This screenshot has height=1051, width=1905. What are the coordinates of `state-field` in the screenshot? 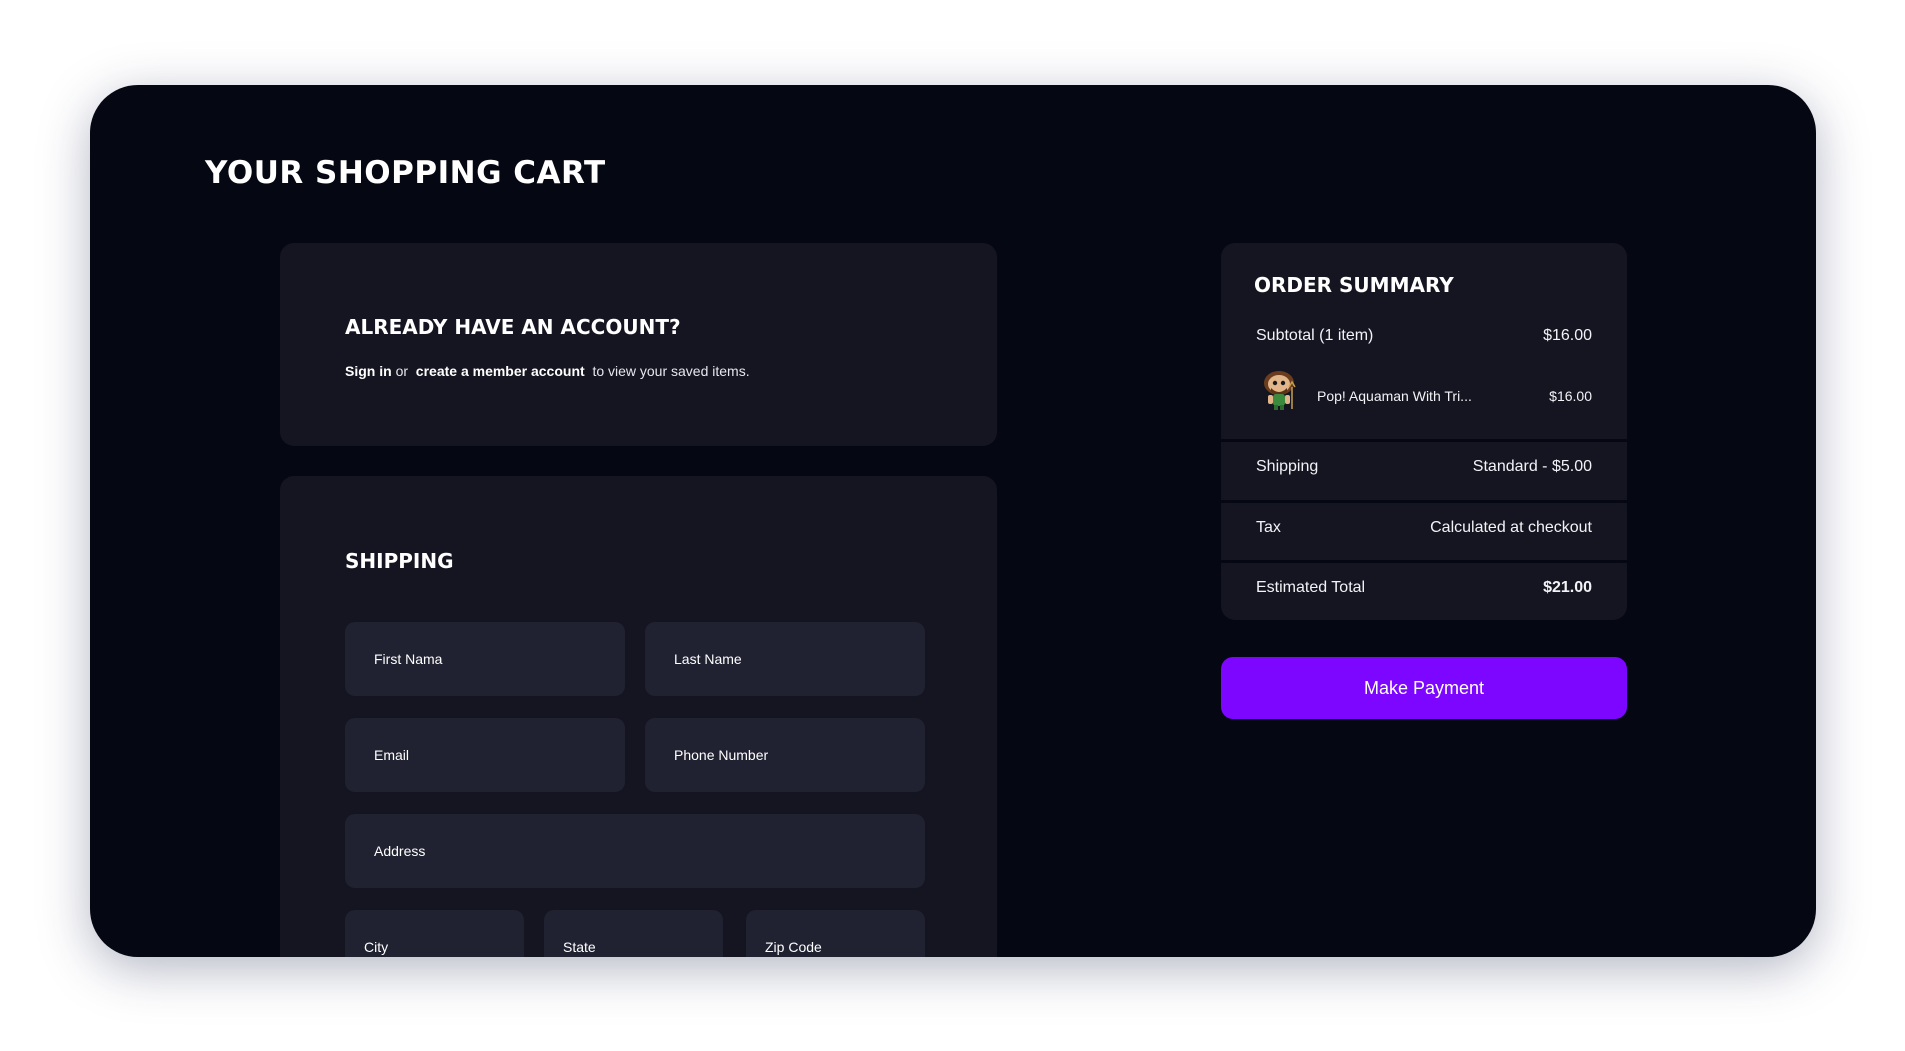 It's located at (633, 933).